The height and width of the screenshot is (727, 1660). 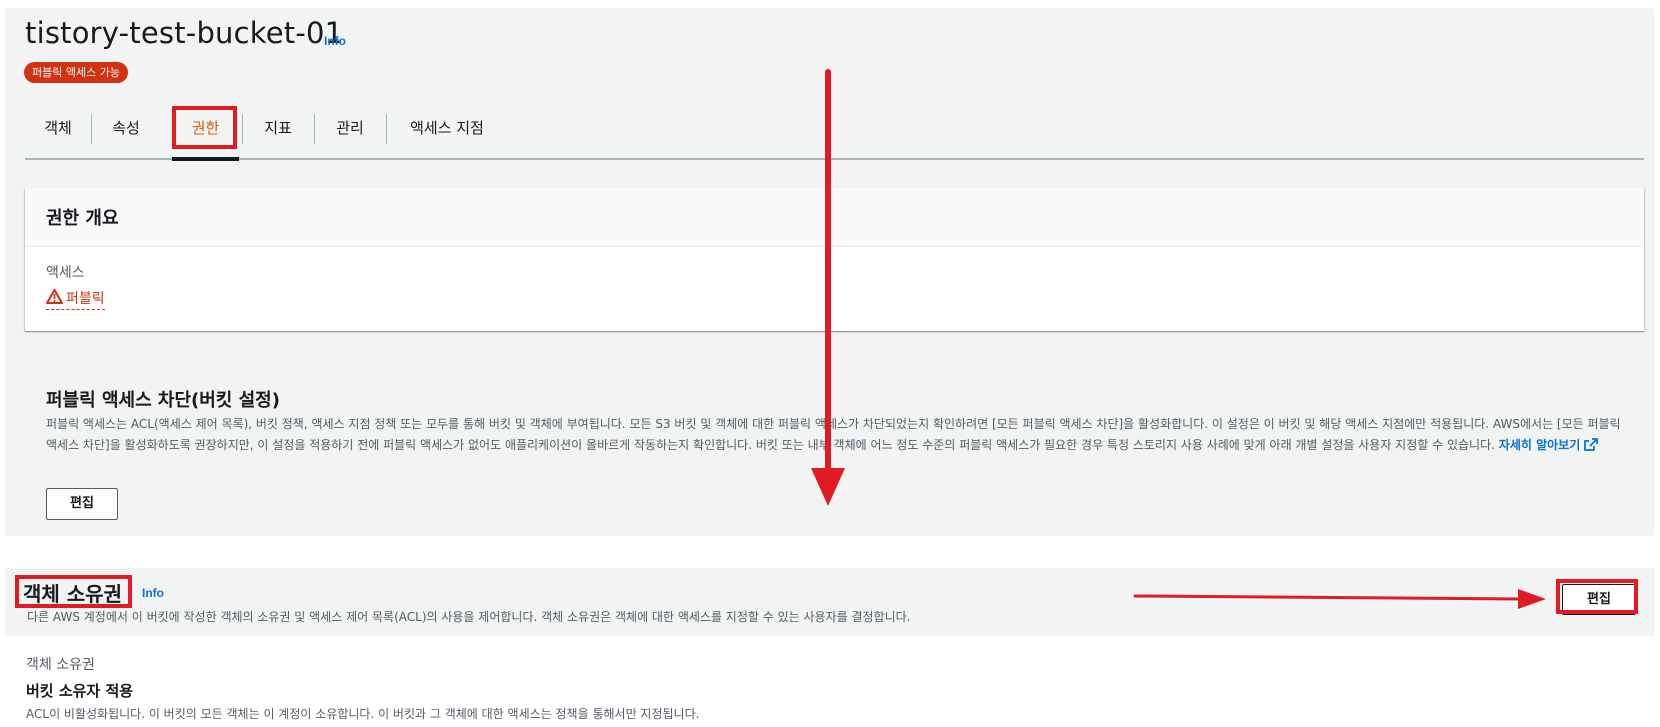 I want to click on tab-access-points: 액세스 지점, so click(x=447, y=131).